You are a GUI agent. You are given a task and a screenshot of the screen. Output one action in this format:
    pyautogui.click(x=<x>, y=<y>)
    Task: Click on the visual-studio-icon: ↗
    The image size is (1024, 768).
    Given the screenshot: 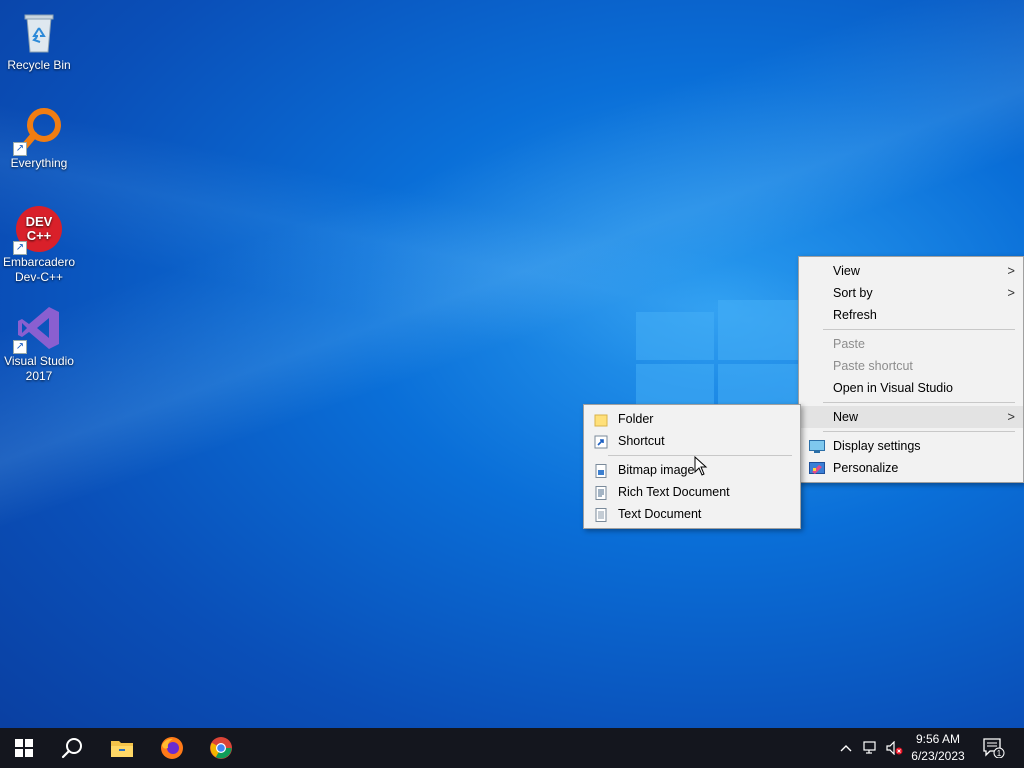 What is the action you would take?
    pyautogui.click(x=38, y=329)
    